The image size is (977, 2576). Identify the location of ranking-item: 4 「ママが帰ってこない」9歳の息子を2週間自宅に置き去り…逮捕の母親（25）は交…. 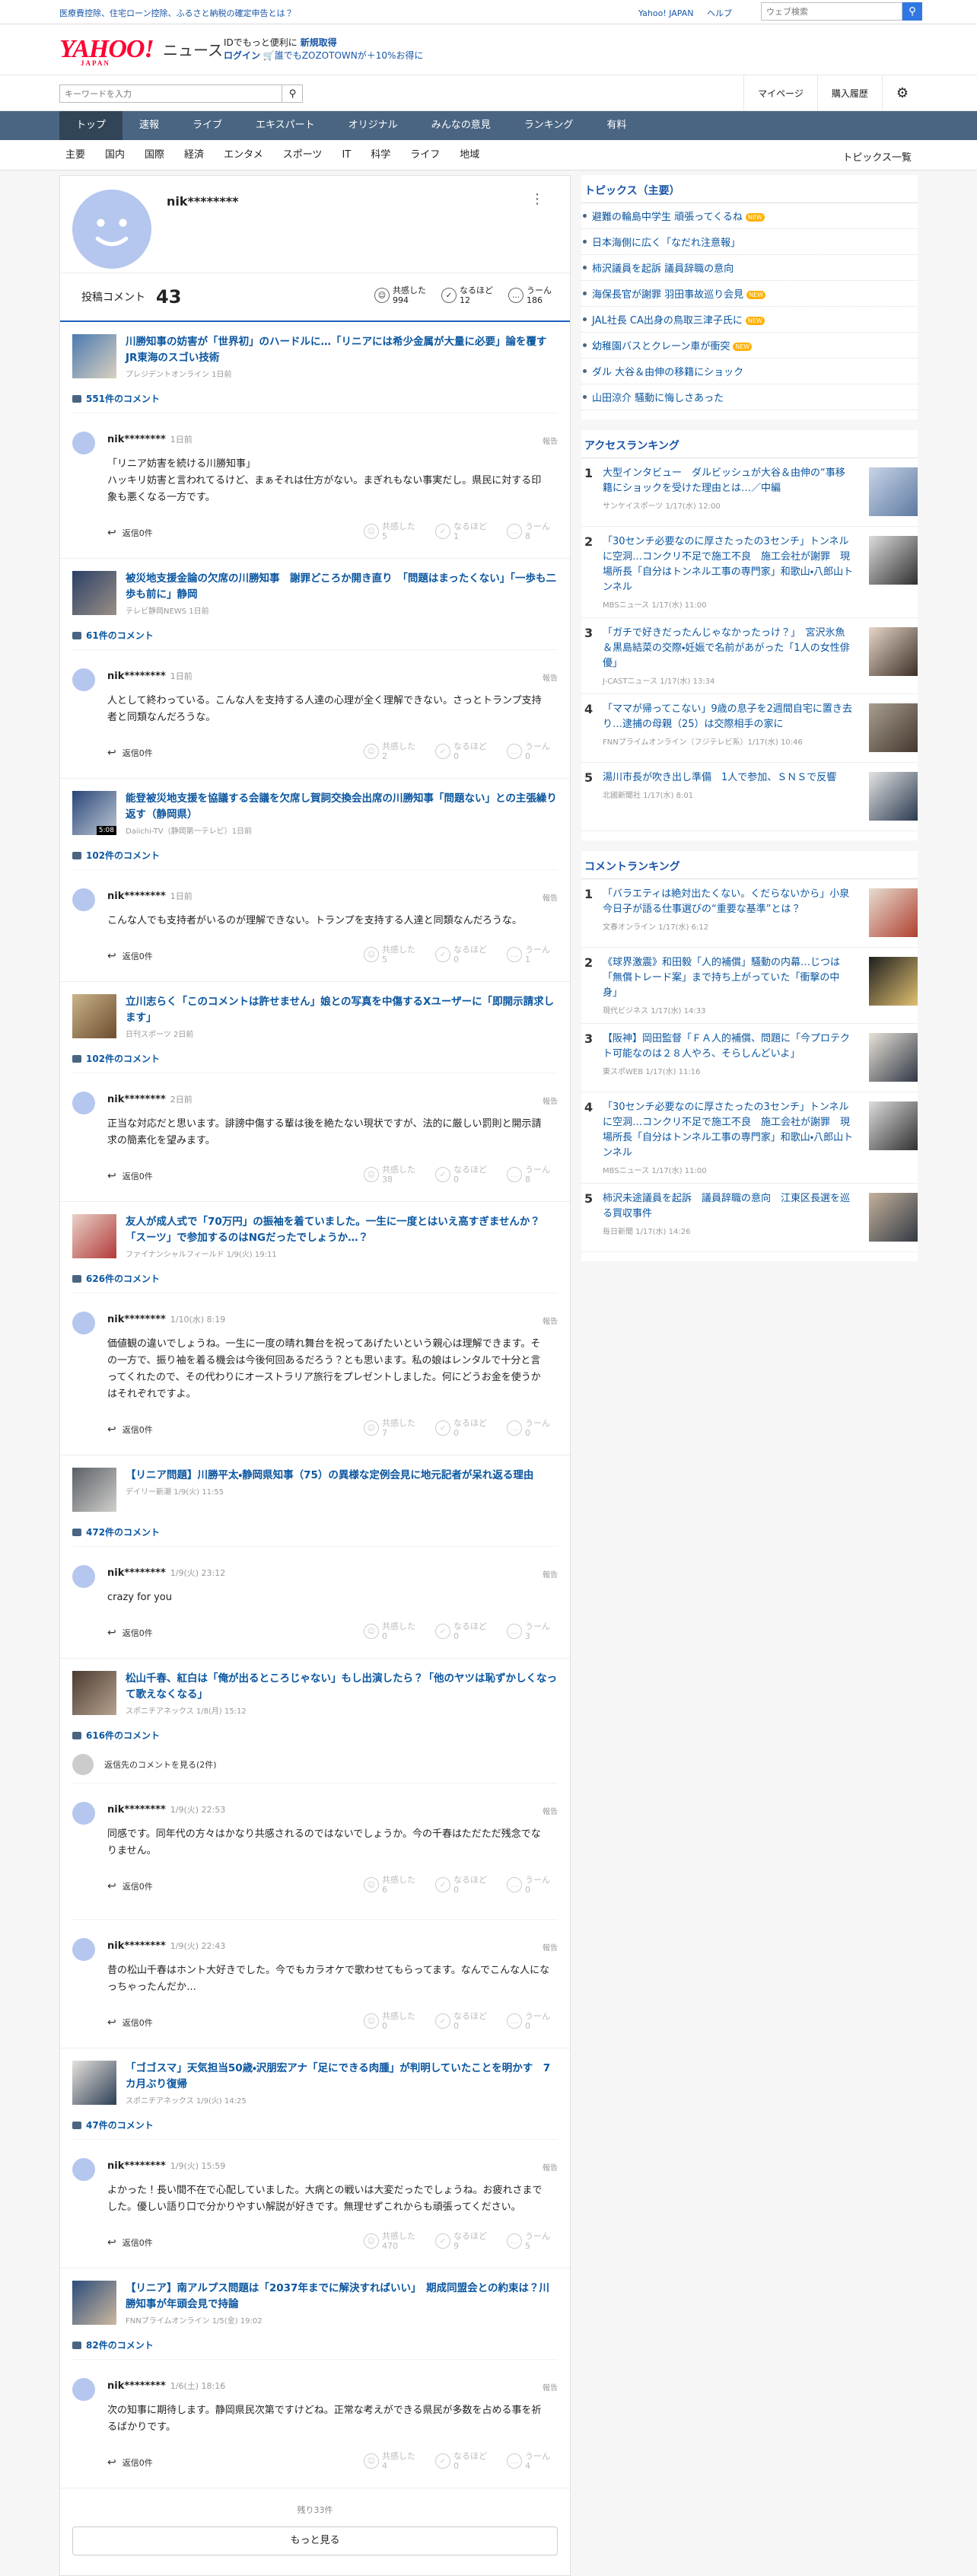
(749, 728).